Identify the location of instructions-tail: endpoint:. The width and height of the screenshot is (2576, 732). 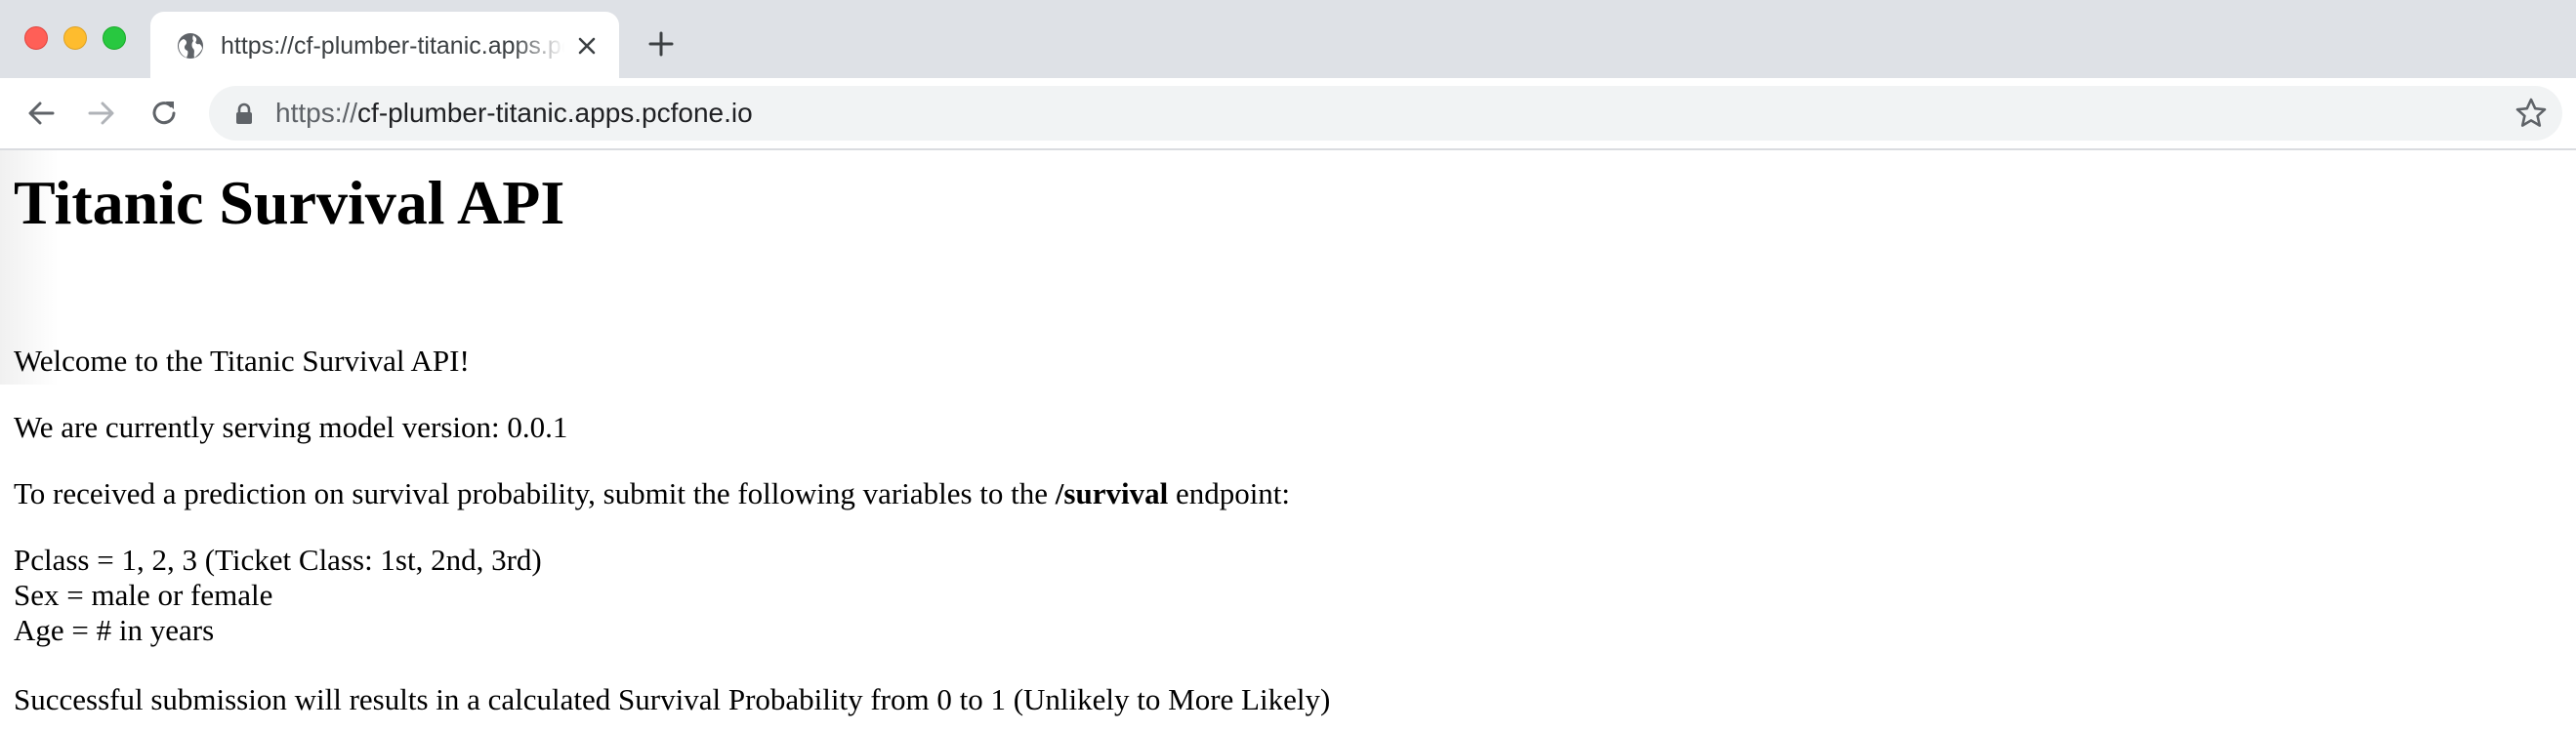
(1229, 493).